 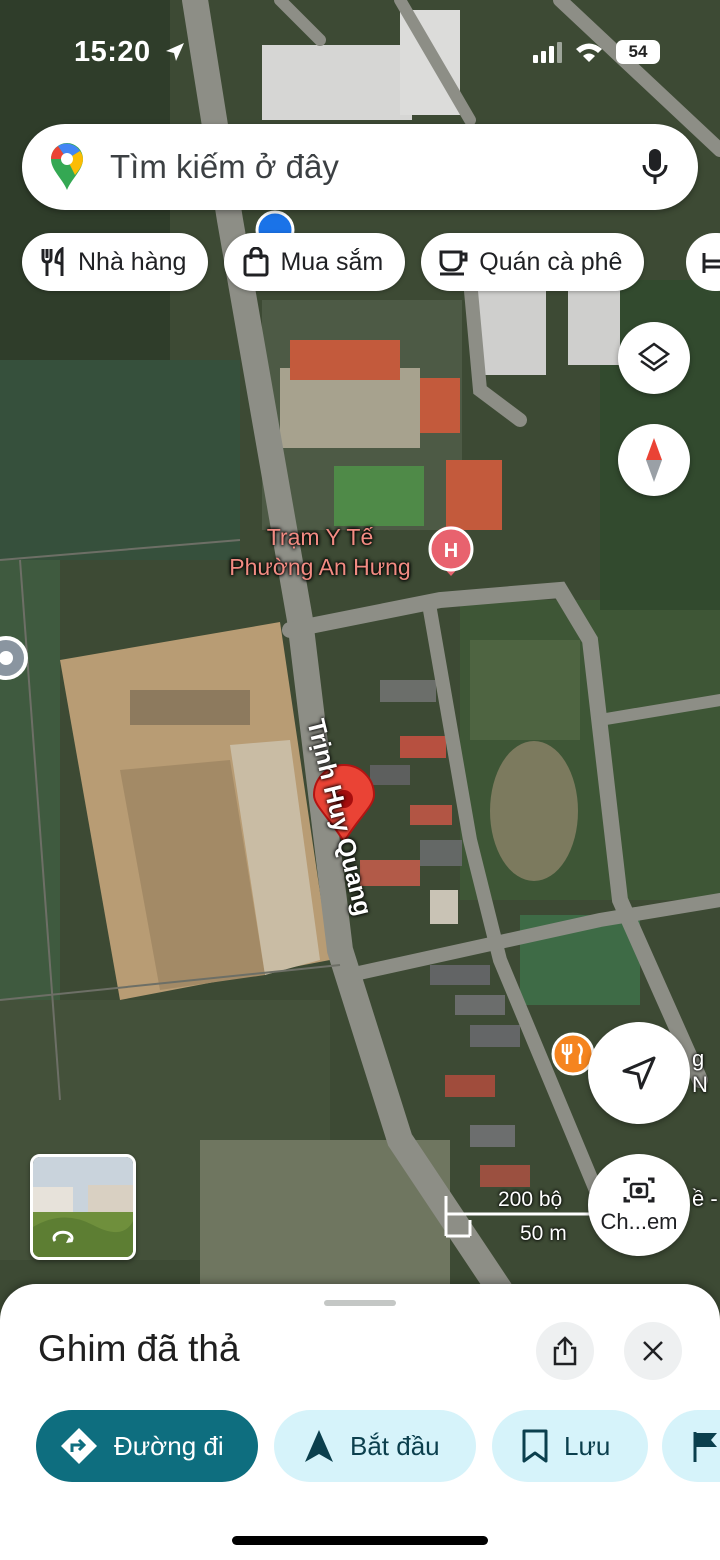 I want to click on directions-label: Đường đi, so click(x=169, y=1445).